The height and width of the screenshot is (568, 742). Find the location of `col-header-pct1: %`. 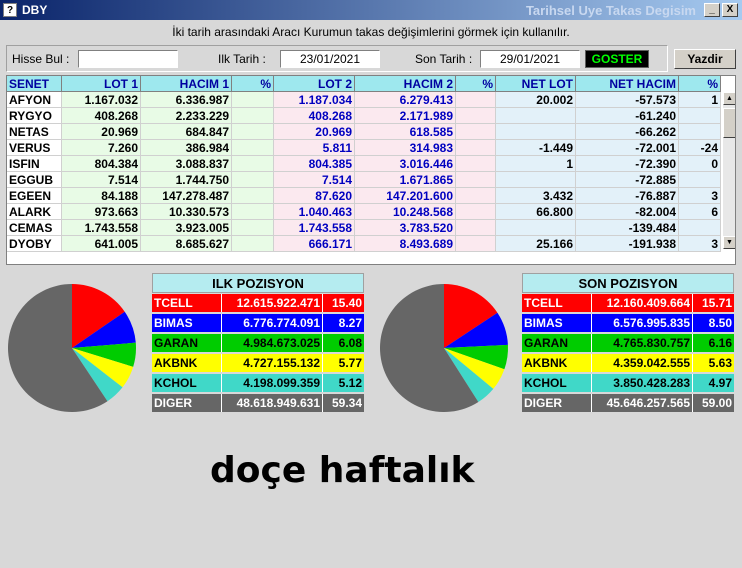

col-header-pct1: % is located at coordinates (253, 84).